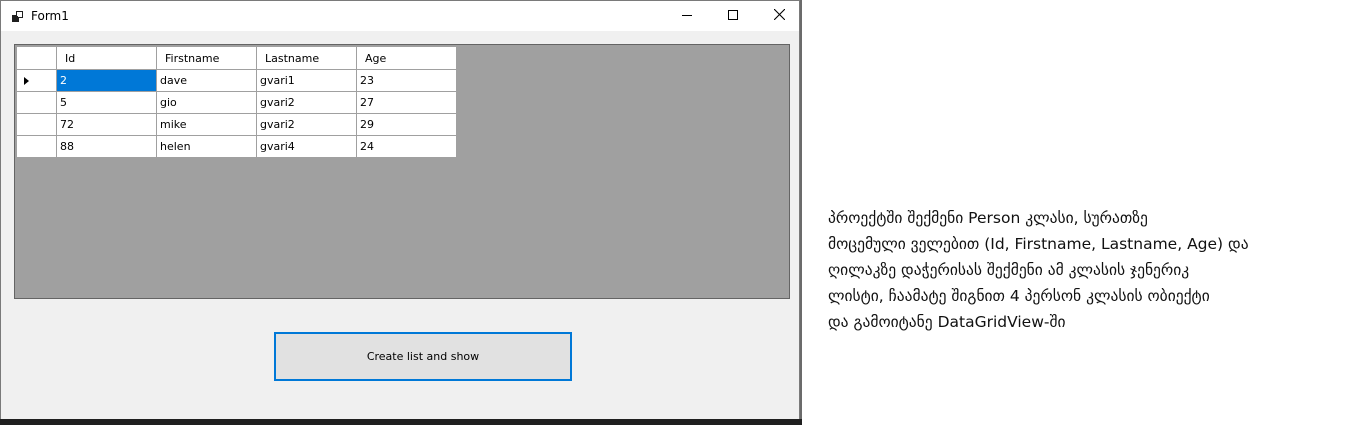  I want to click on close-icon, so click(779, 15).